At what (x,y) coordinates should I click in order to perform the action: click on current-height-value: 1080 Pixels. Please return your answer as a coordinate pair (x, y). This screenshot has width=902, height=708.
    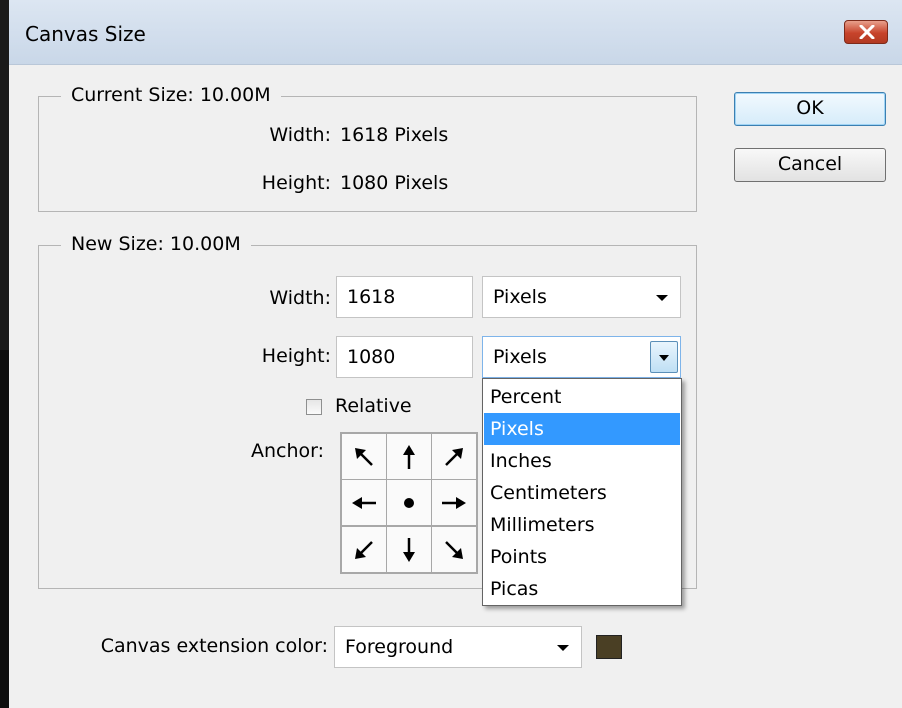
    Looking at the image, I should click on (394, 183).